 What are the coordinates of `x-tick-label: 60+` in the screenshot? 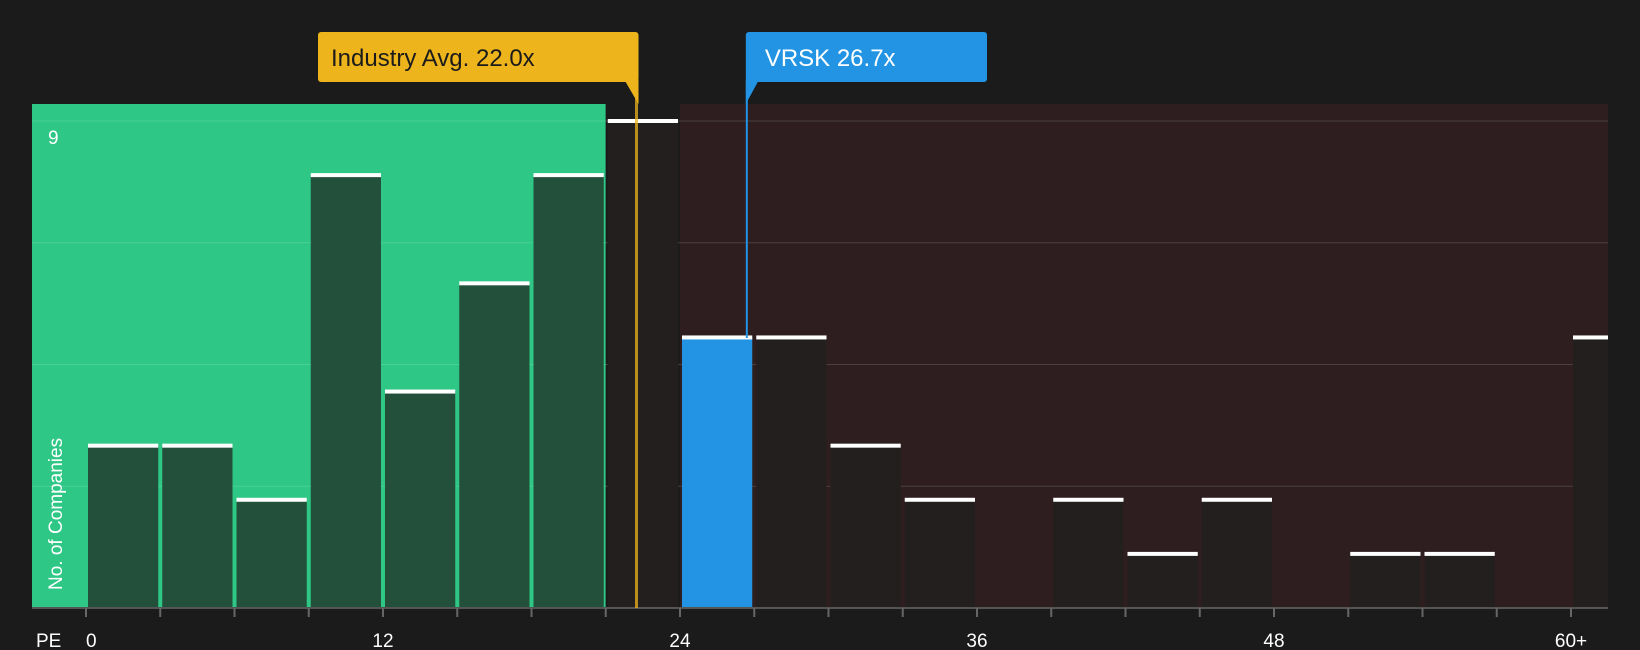 It's located at (1571, 640).